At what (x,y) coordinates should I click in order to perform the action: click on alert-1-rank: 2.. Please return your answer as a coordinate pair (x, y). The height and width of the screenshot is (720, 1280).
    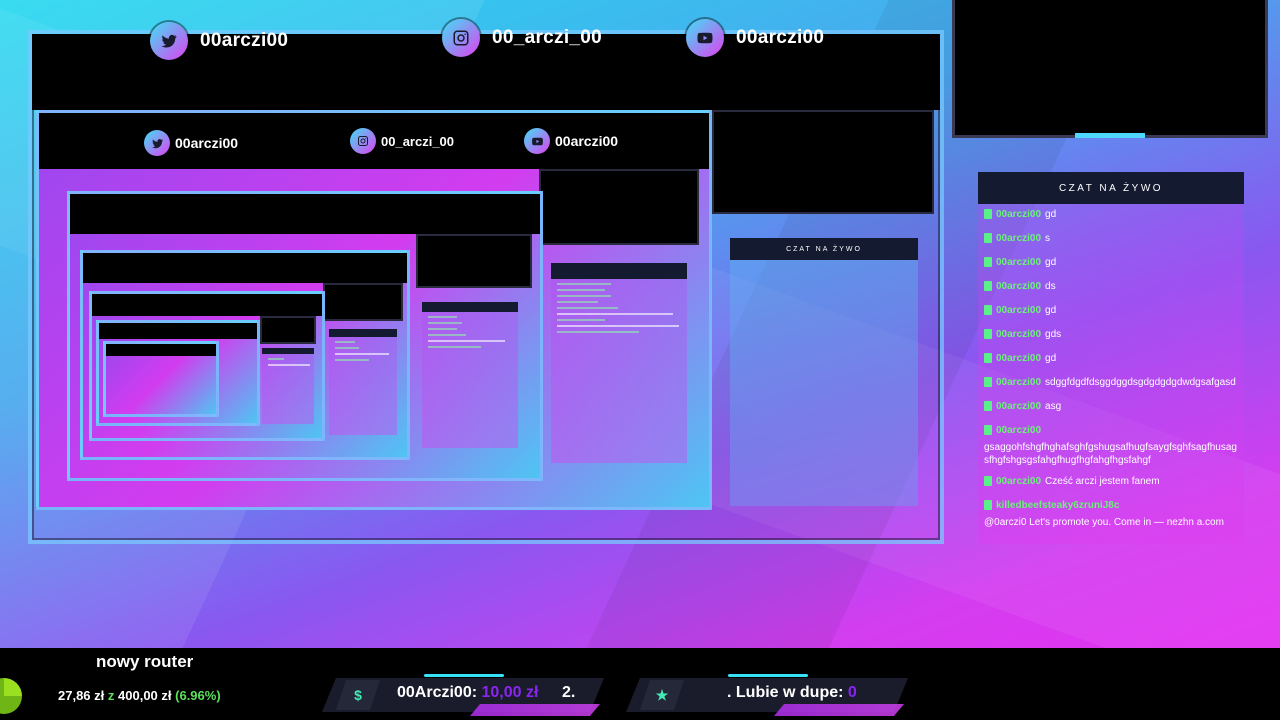
    Looking at the image, I should click on (569, 692).